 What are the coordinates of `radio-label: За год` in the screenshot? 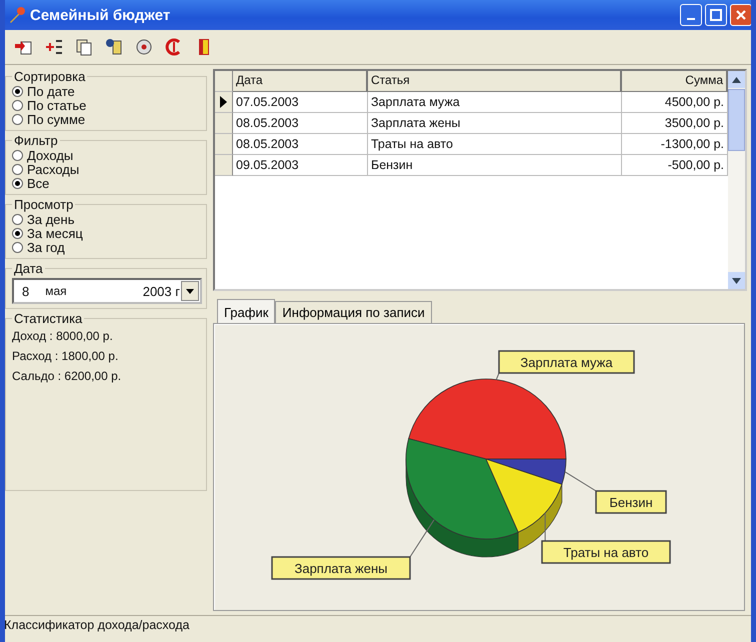 It's located at (46, 247).